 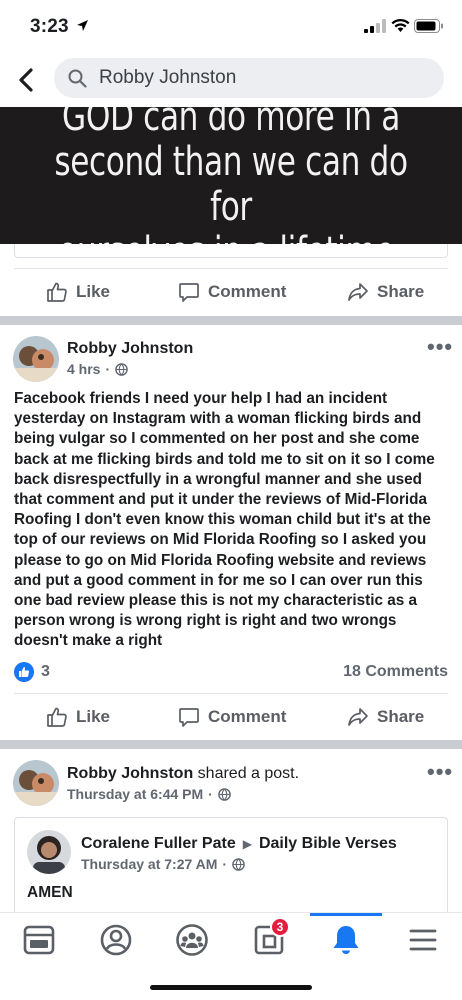 I want to click on active-tab-indicator, so click(x=346, y=914).